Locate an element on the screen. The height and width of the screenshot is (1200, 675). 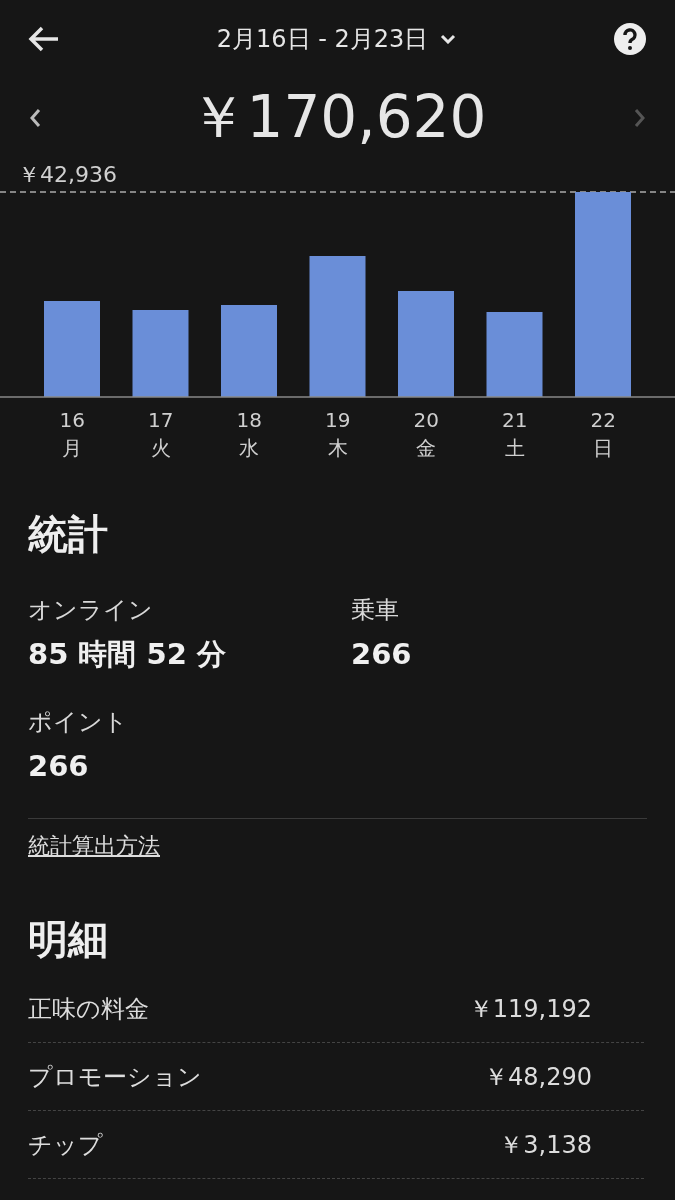
caret-icon is located at coordinates (448, 39).